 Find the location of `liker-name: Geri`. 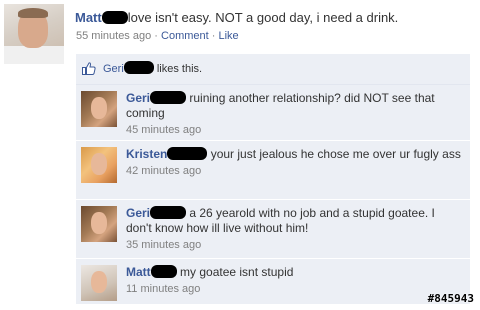

liker-name: Geri is located at coordinates (113, 69).